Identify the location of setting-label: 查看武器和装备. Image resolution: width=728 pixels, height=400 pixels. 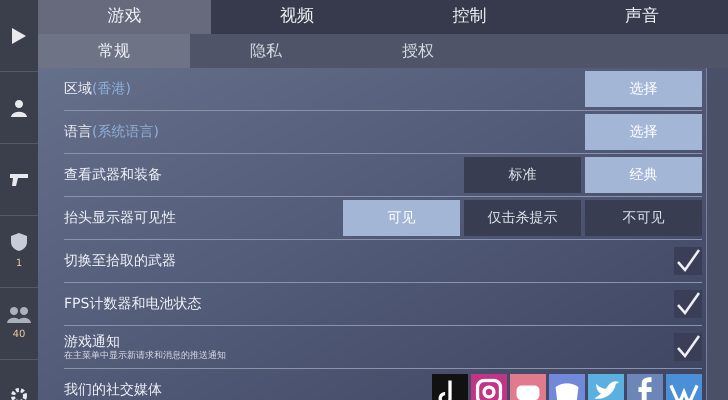
(113, 175).